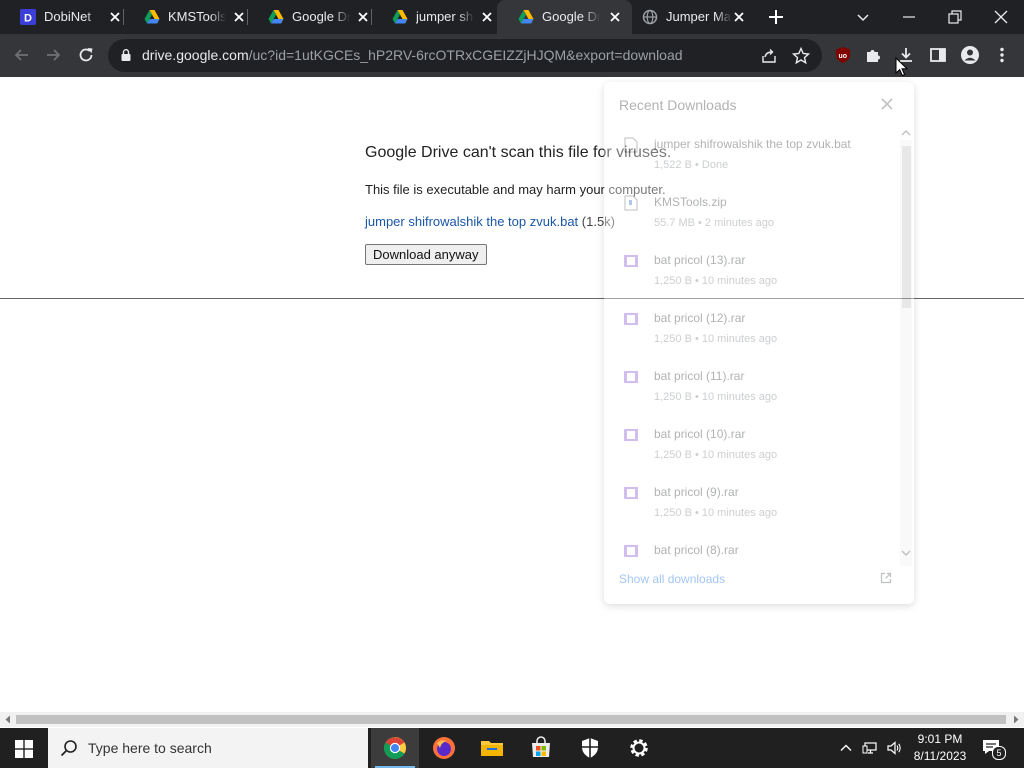 The width and height of the screenshot is (1024, 768). I want to click on horizontal-scrollbar, so click(512, 719).